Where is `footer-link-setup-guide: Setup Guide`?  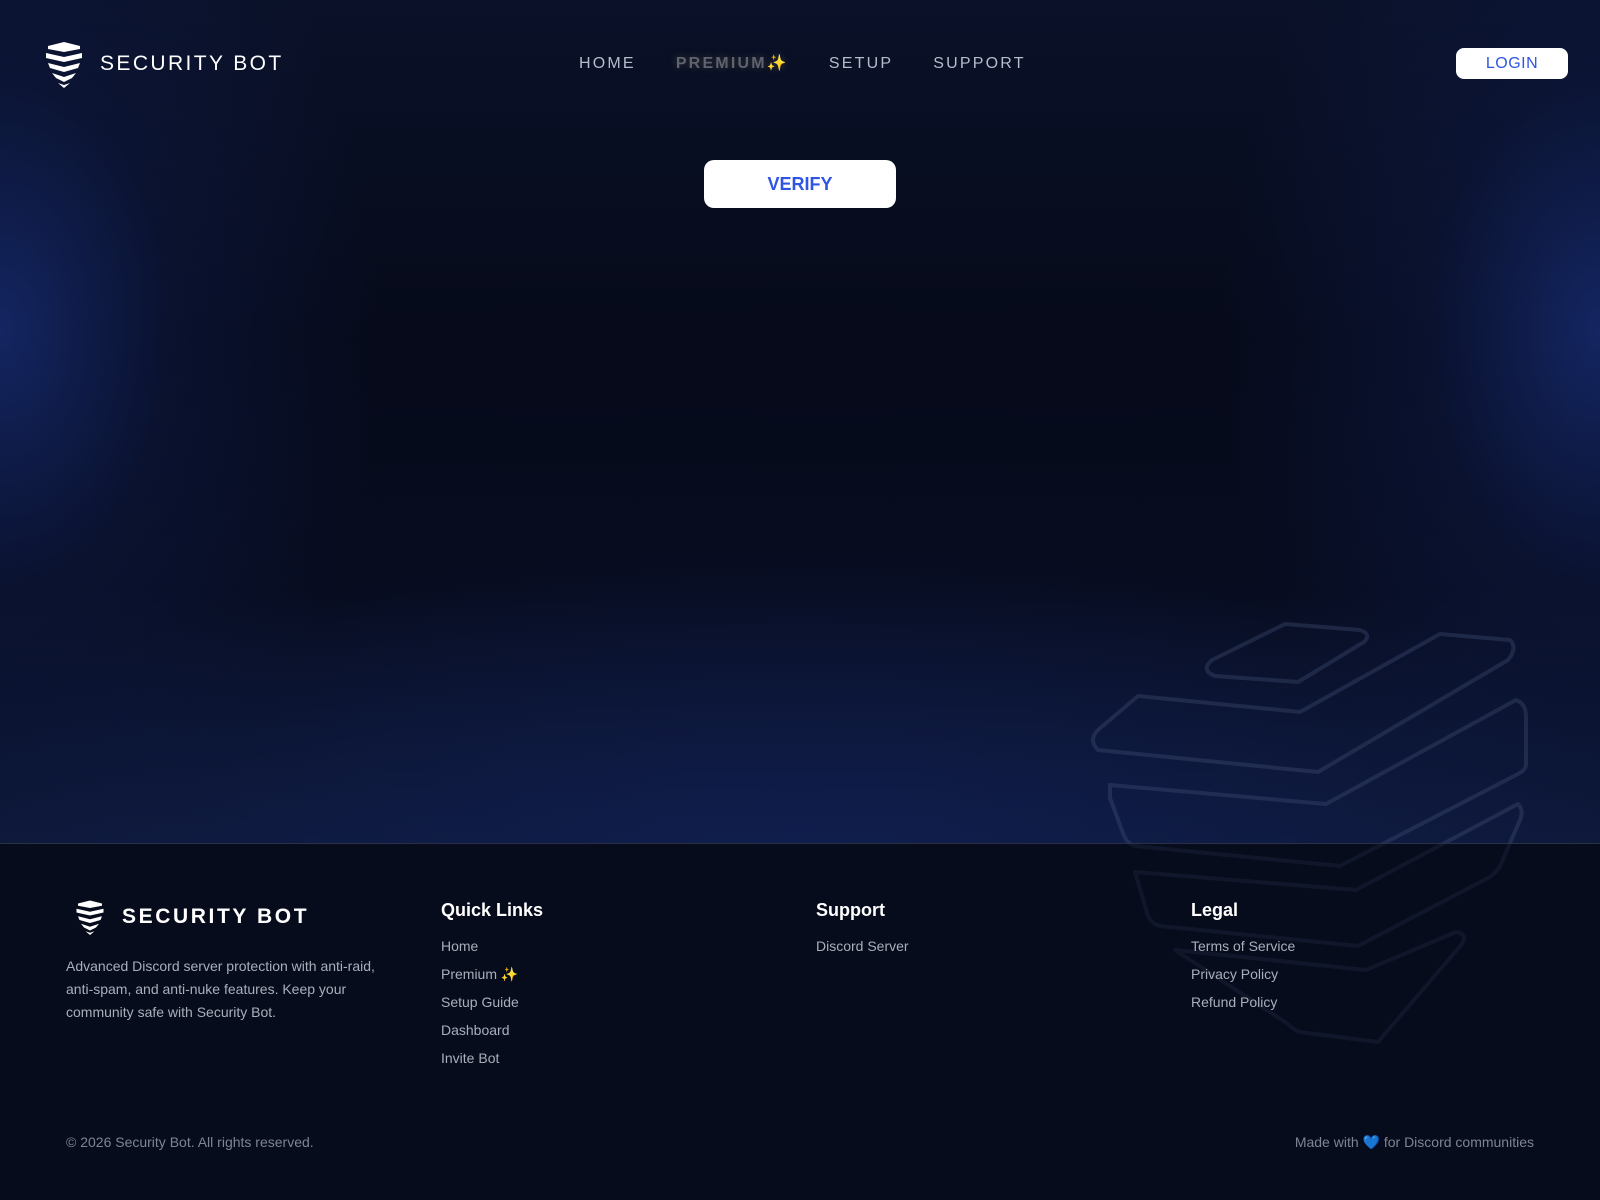
footer-link-setup-guide: Setup Guide is located at coordinates (480, 1002).